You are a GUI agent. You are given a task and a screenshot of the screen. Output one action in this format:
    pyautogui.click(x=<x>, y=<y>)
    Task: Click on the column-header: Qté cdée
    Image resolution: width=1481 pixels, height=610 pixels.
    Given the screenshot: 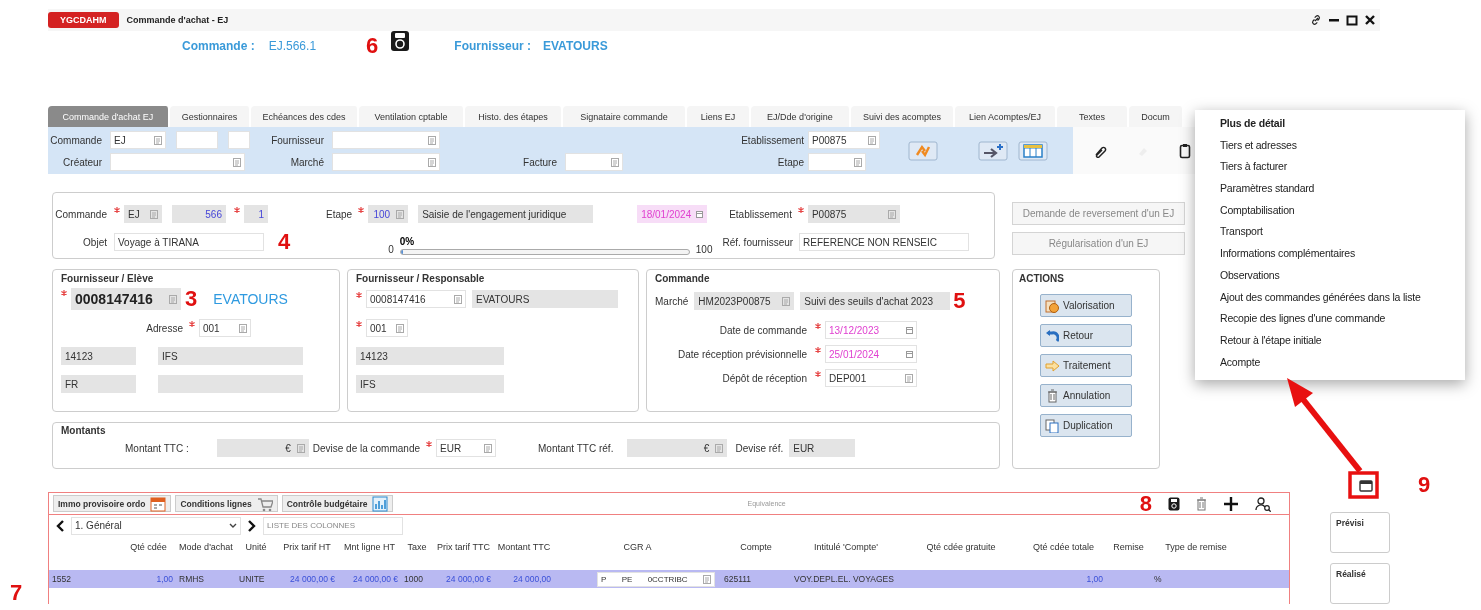 What is the action you would take?
    pyautogui.click(x=148, y=547)
    